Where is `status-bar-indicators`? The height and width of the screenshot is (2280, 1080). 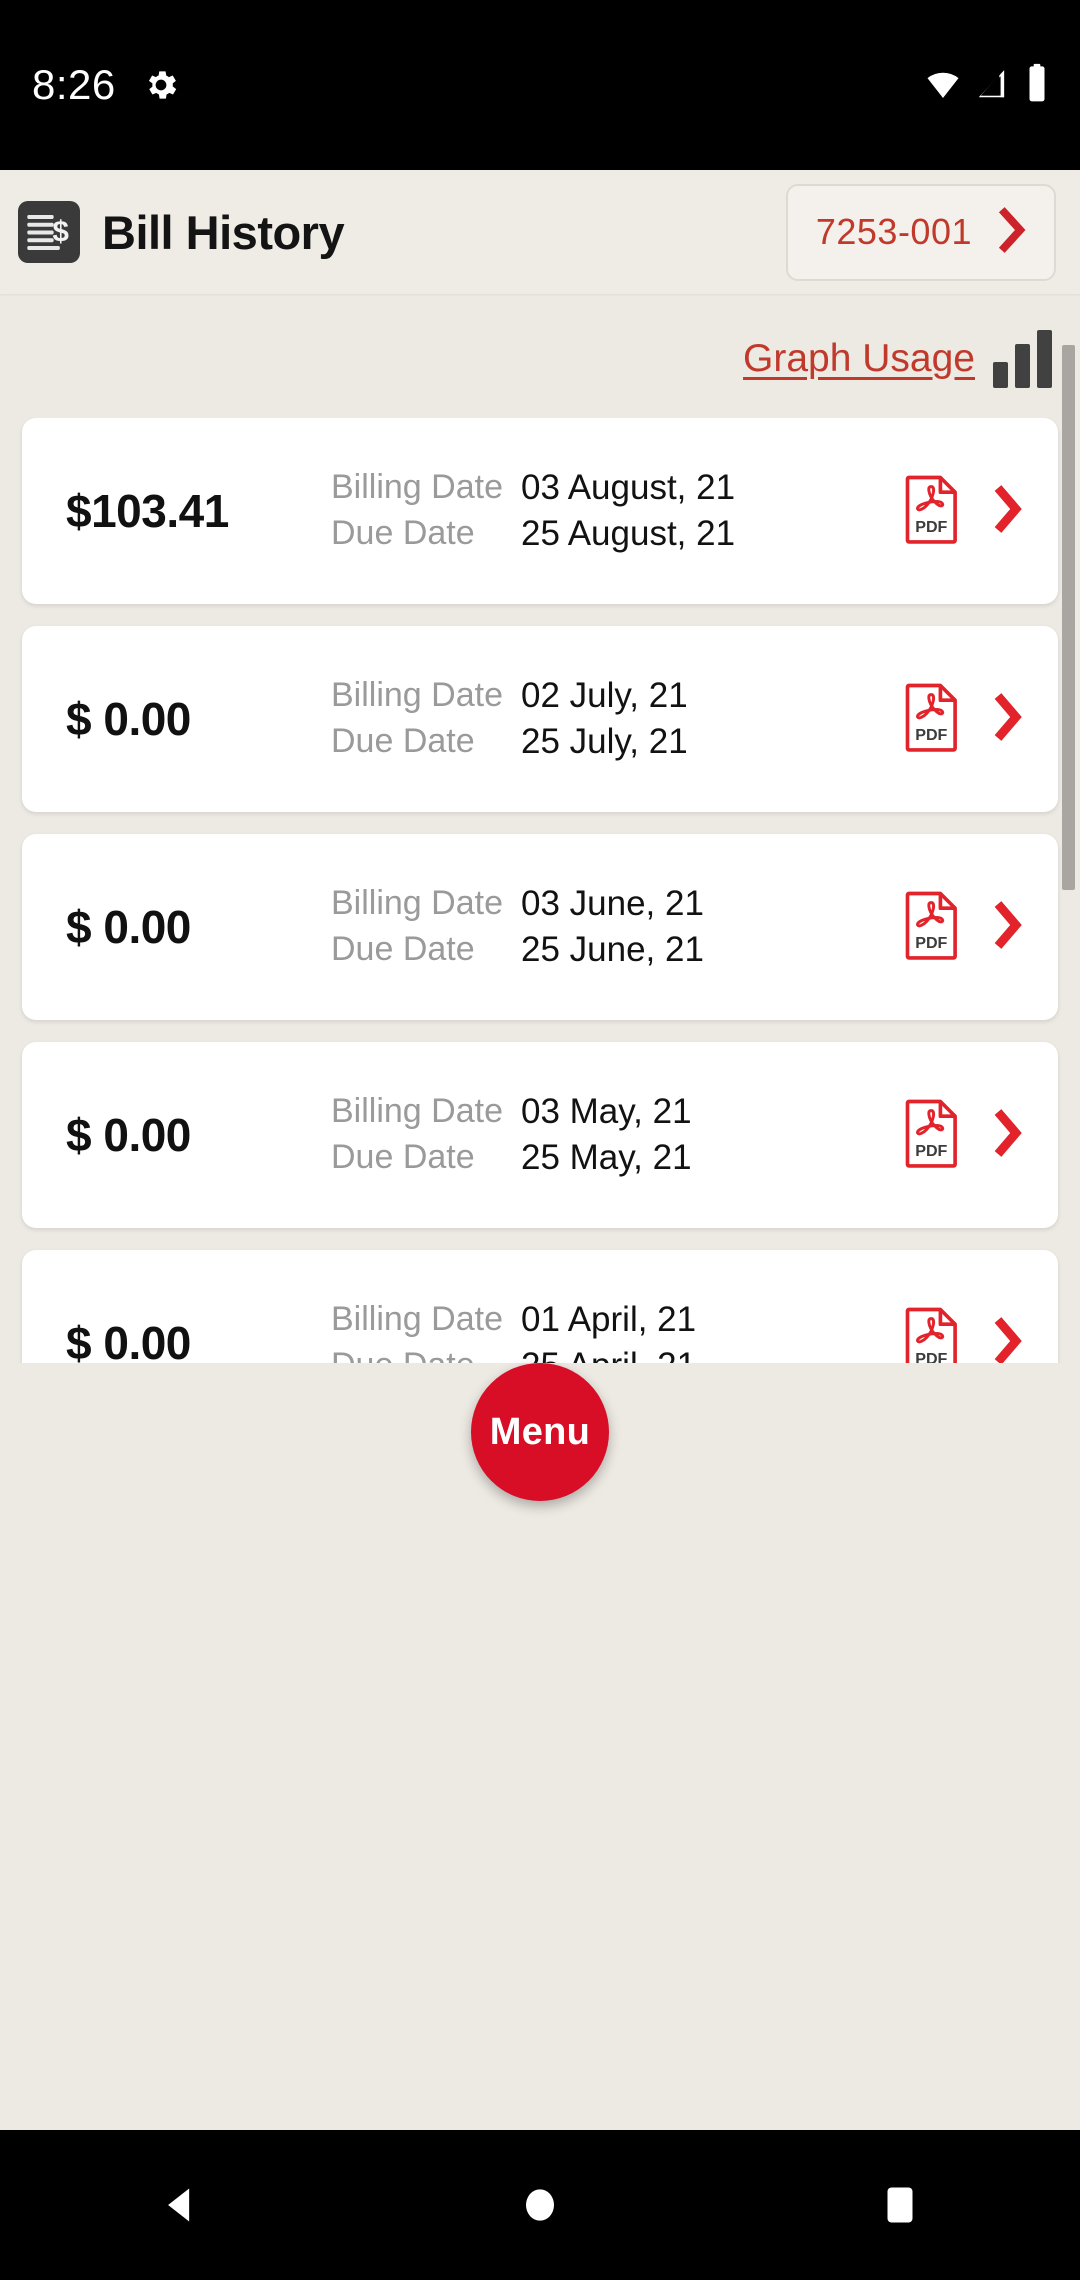 status-bar-indicators is located at coordinates (987, 85).